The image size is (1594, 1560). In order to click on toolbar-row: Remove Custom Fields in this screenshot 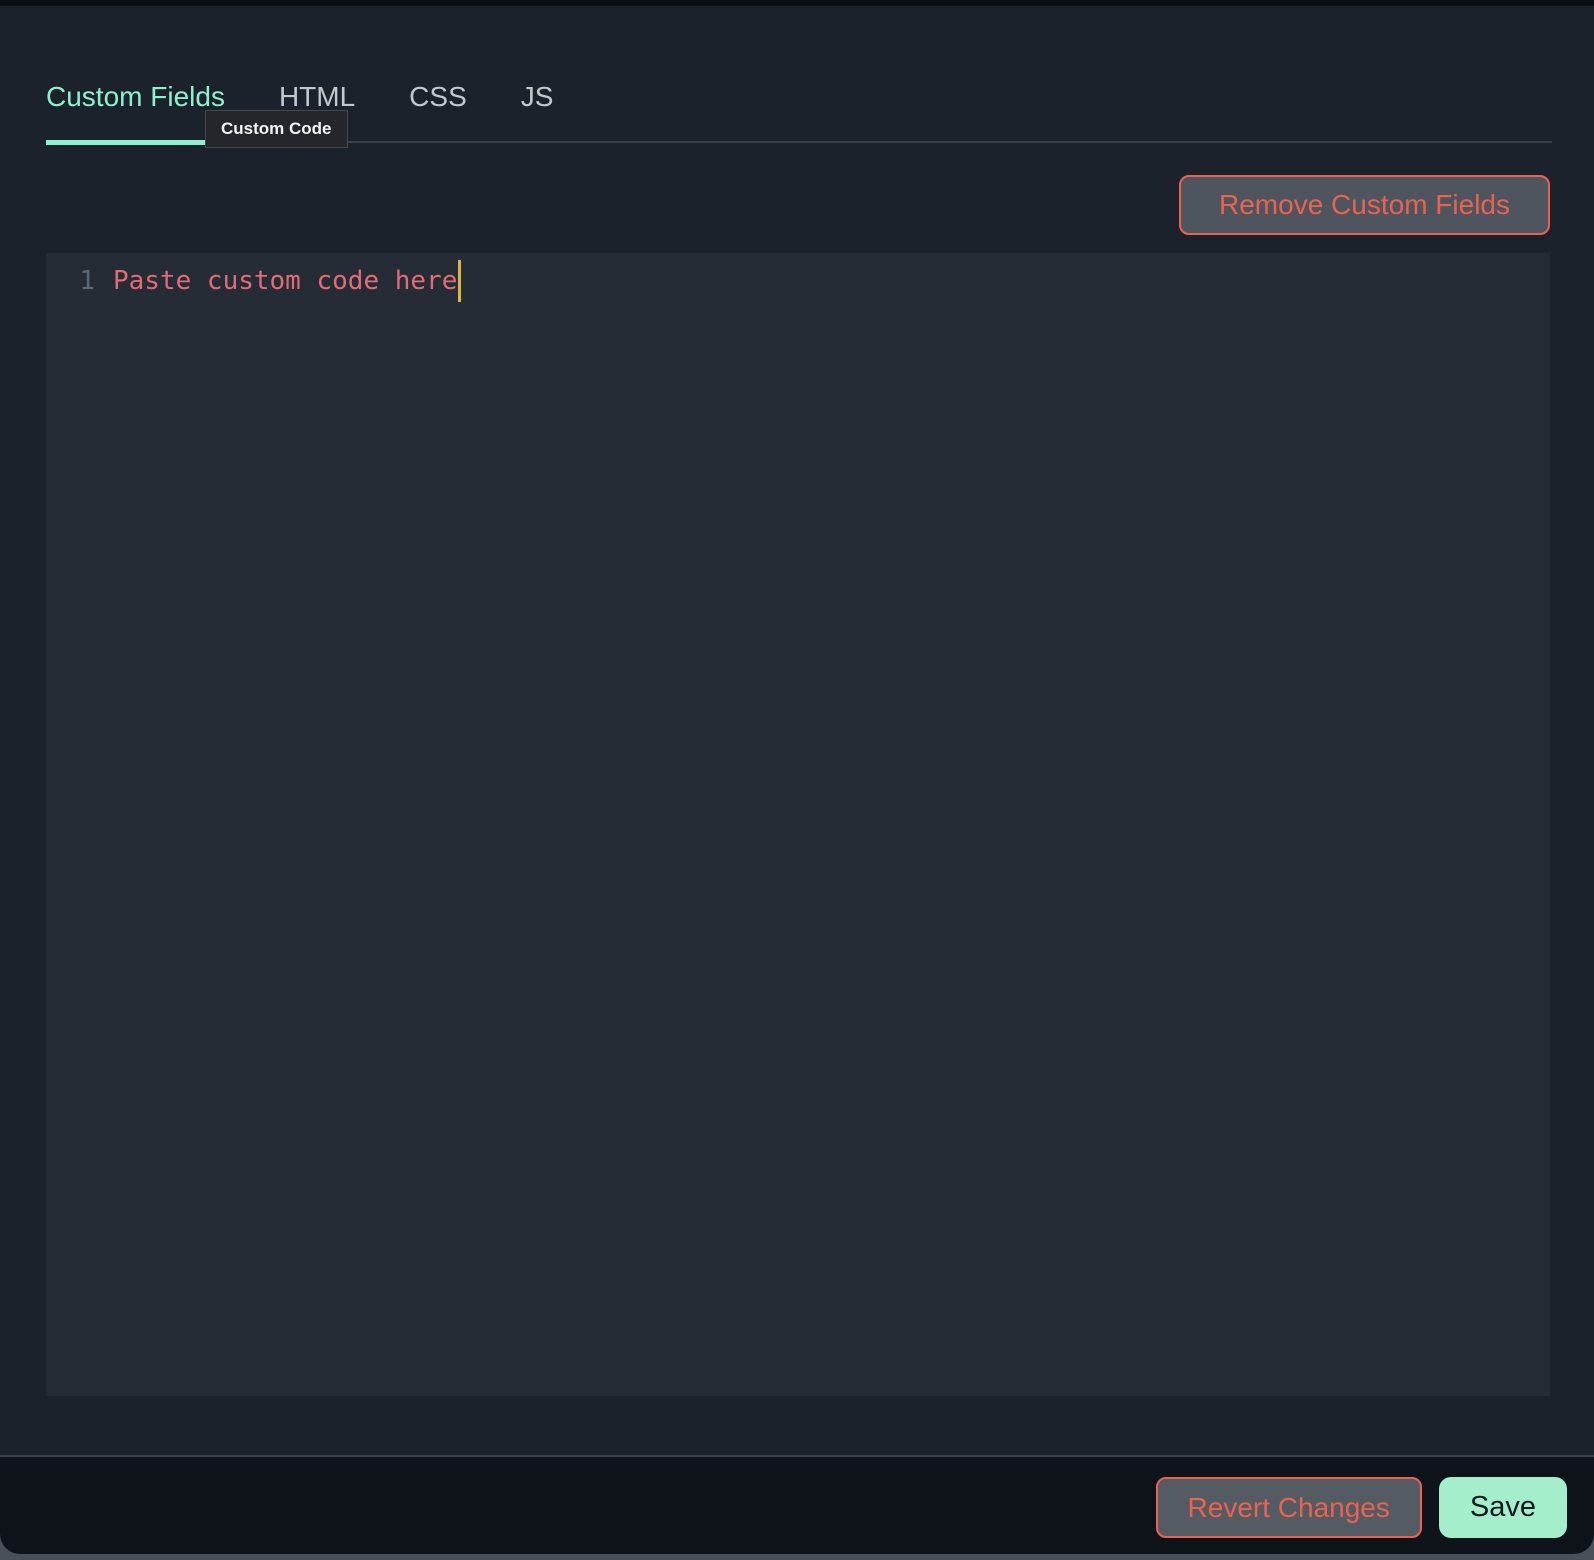, I will do `click(775, 204)`.